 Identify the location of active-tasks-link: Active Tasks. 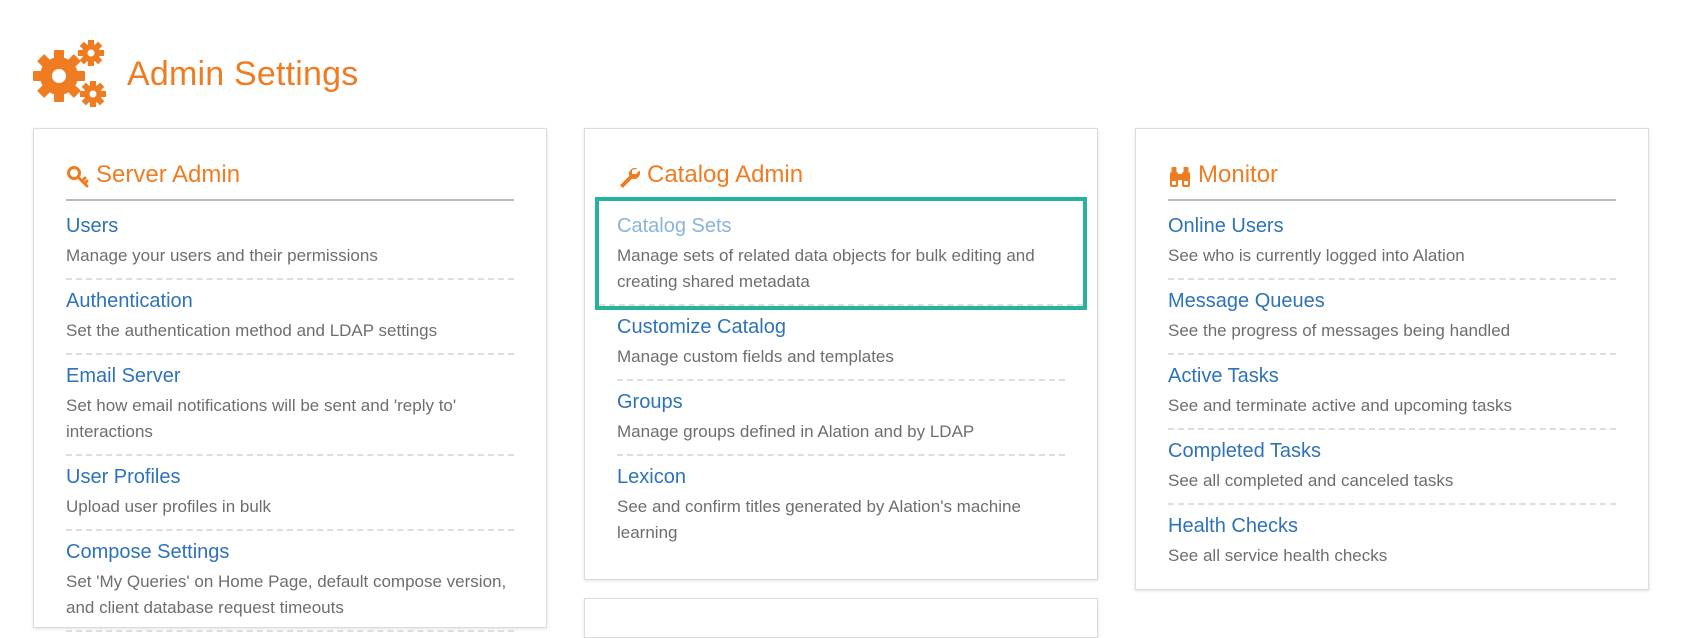
(1392, 376).